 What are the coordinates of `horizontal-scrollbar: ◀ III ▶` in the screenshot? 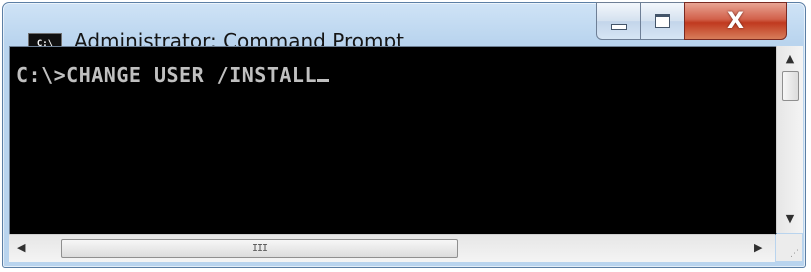 It's located at (392, 248).